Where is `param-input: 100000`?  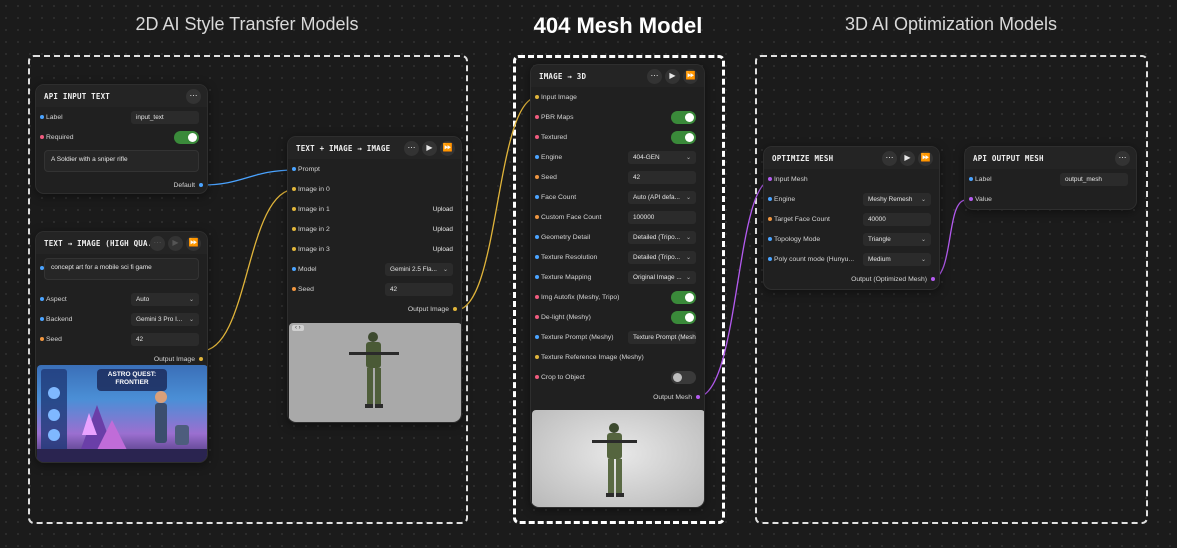
param-input: 100000 is located at coordinates (662, 217).